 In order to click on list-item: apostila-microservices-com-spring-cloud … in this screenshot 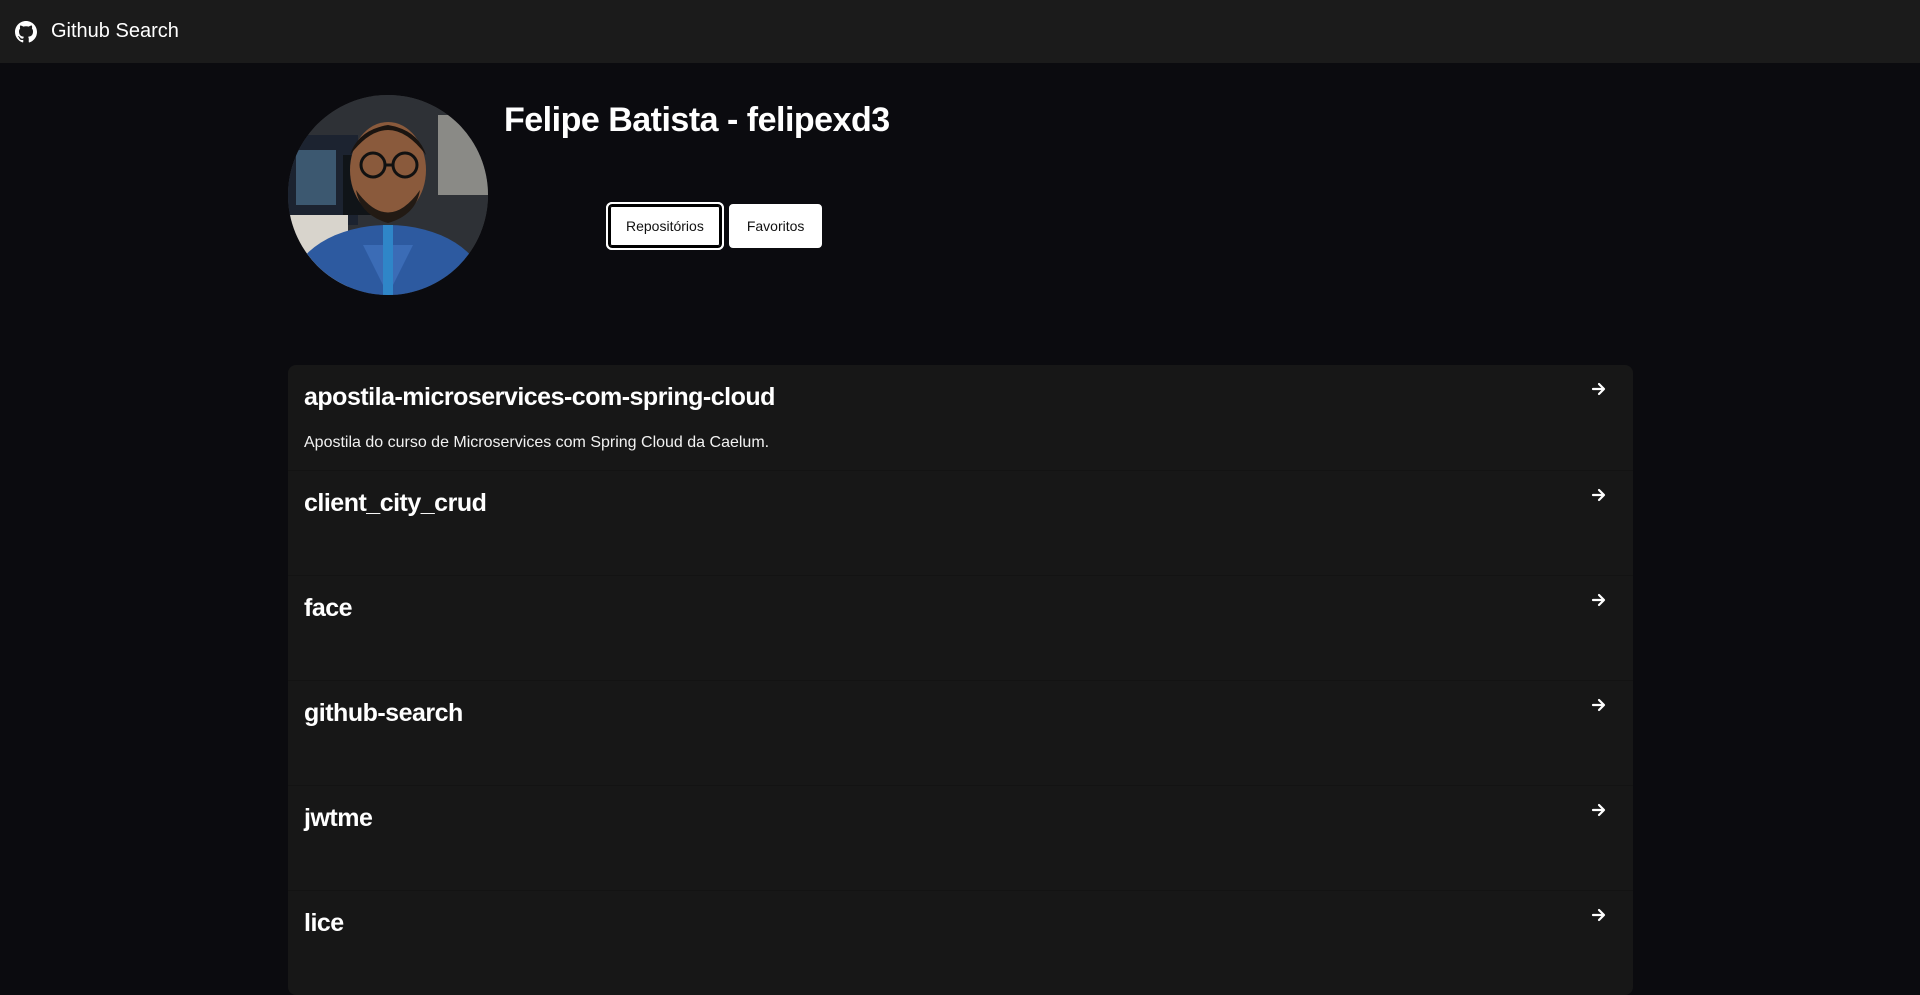, I will do `click(960, 417)`.